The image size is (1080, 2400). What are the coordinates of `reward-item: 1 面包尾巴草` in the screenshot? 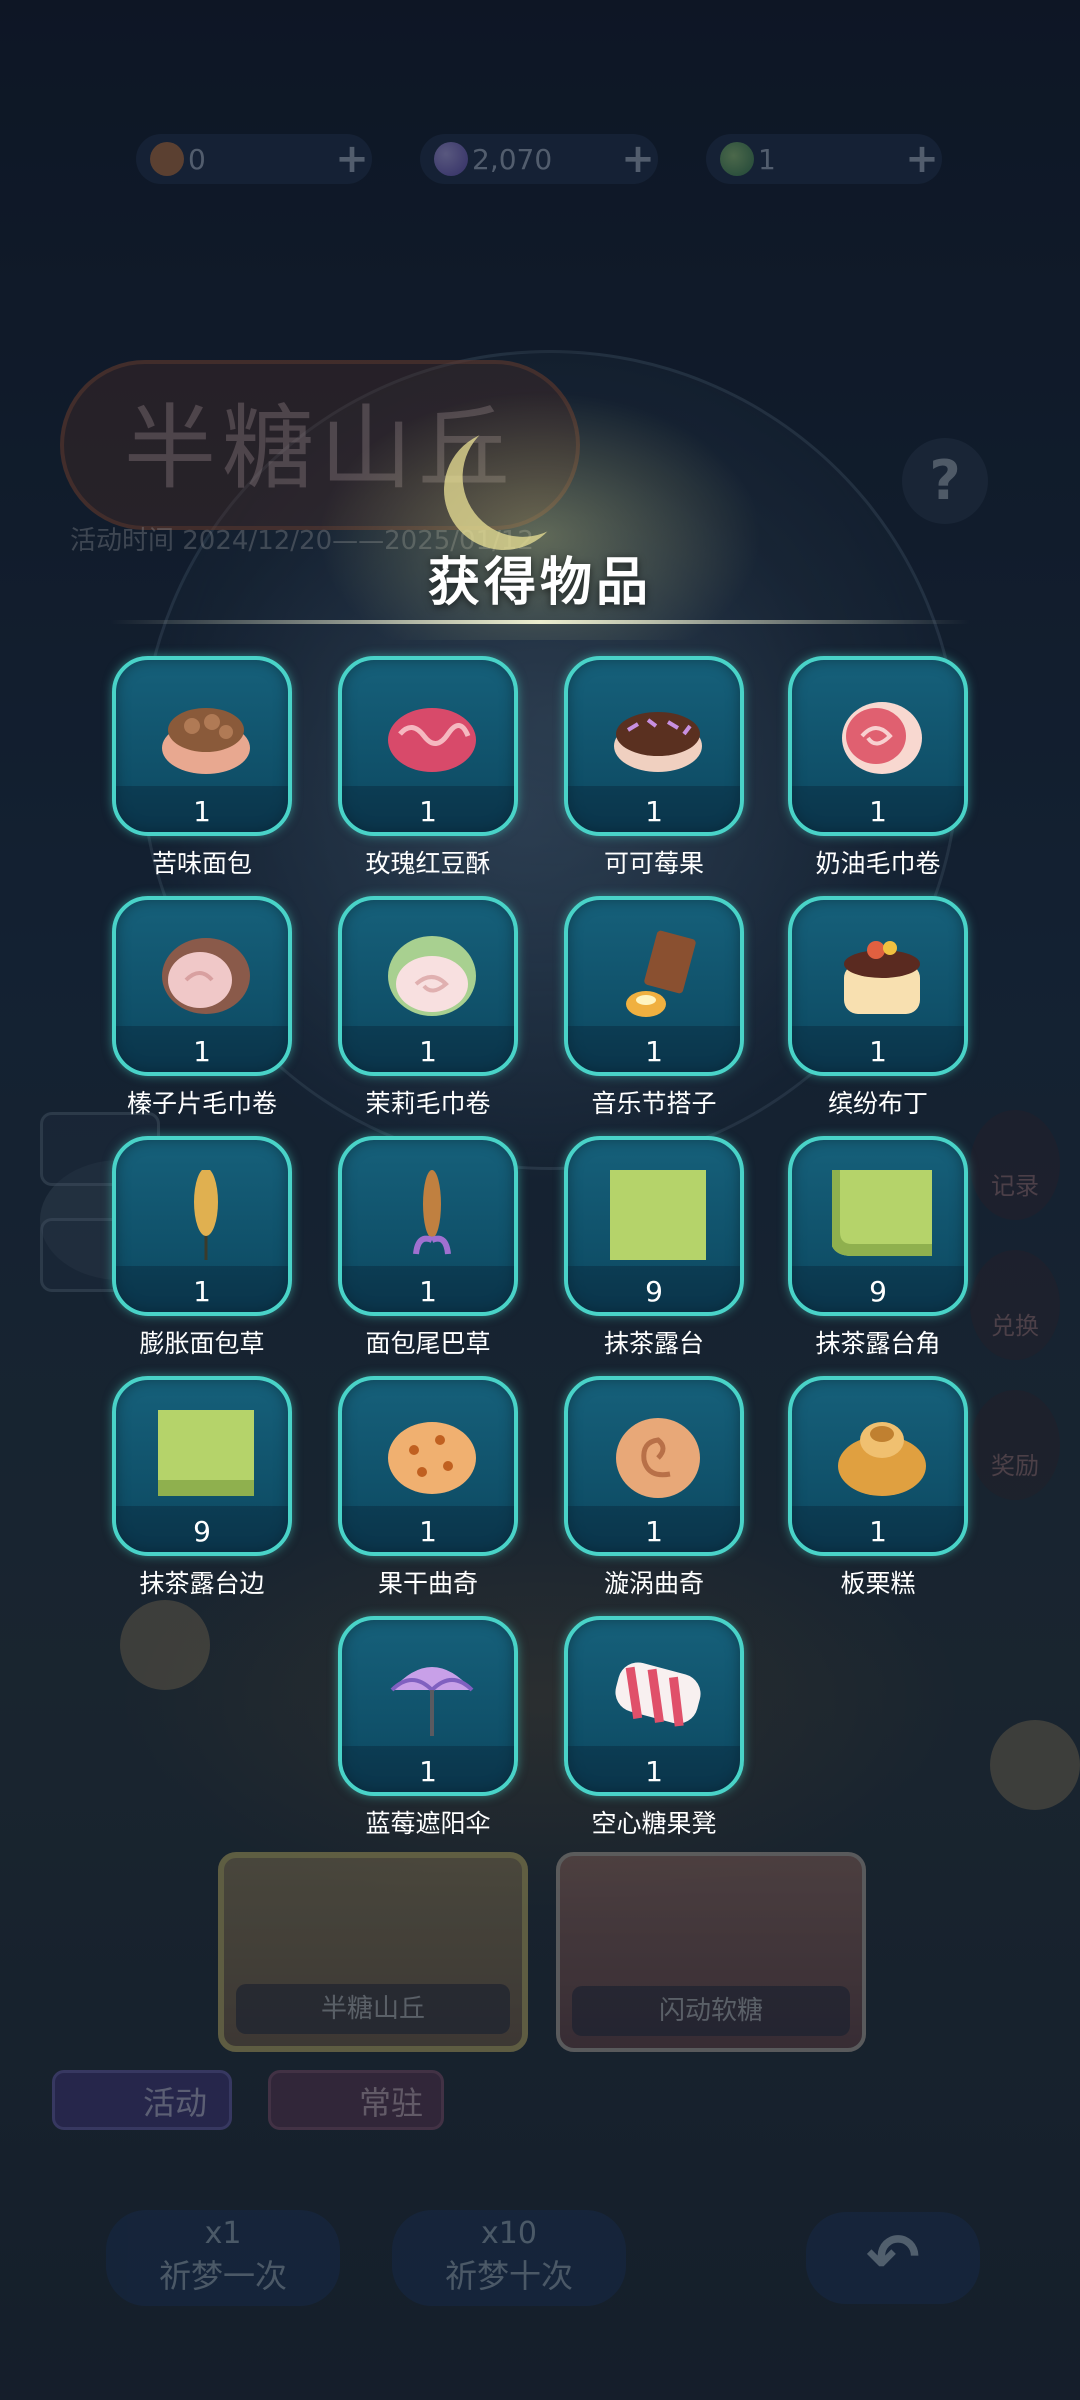 It's located at (428, 1248).